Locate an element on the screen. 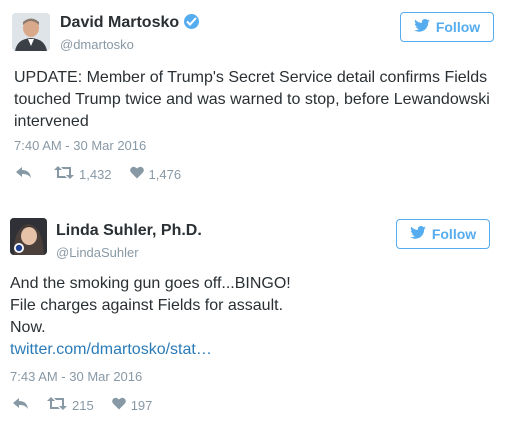 This screenshot has height=440, width=516. retweet-count: 1,432 is located at coordinates (95, 174).